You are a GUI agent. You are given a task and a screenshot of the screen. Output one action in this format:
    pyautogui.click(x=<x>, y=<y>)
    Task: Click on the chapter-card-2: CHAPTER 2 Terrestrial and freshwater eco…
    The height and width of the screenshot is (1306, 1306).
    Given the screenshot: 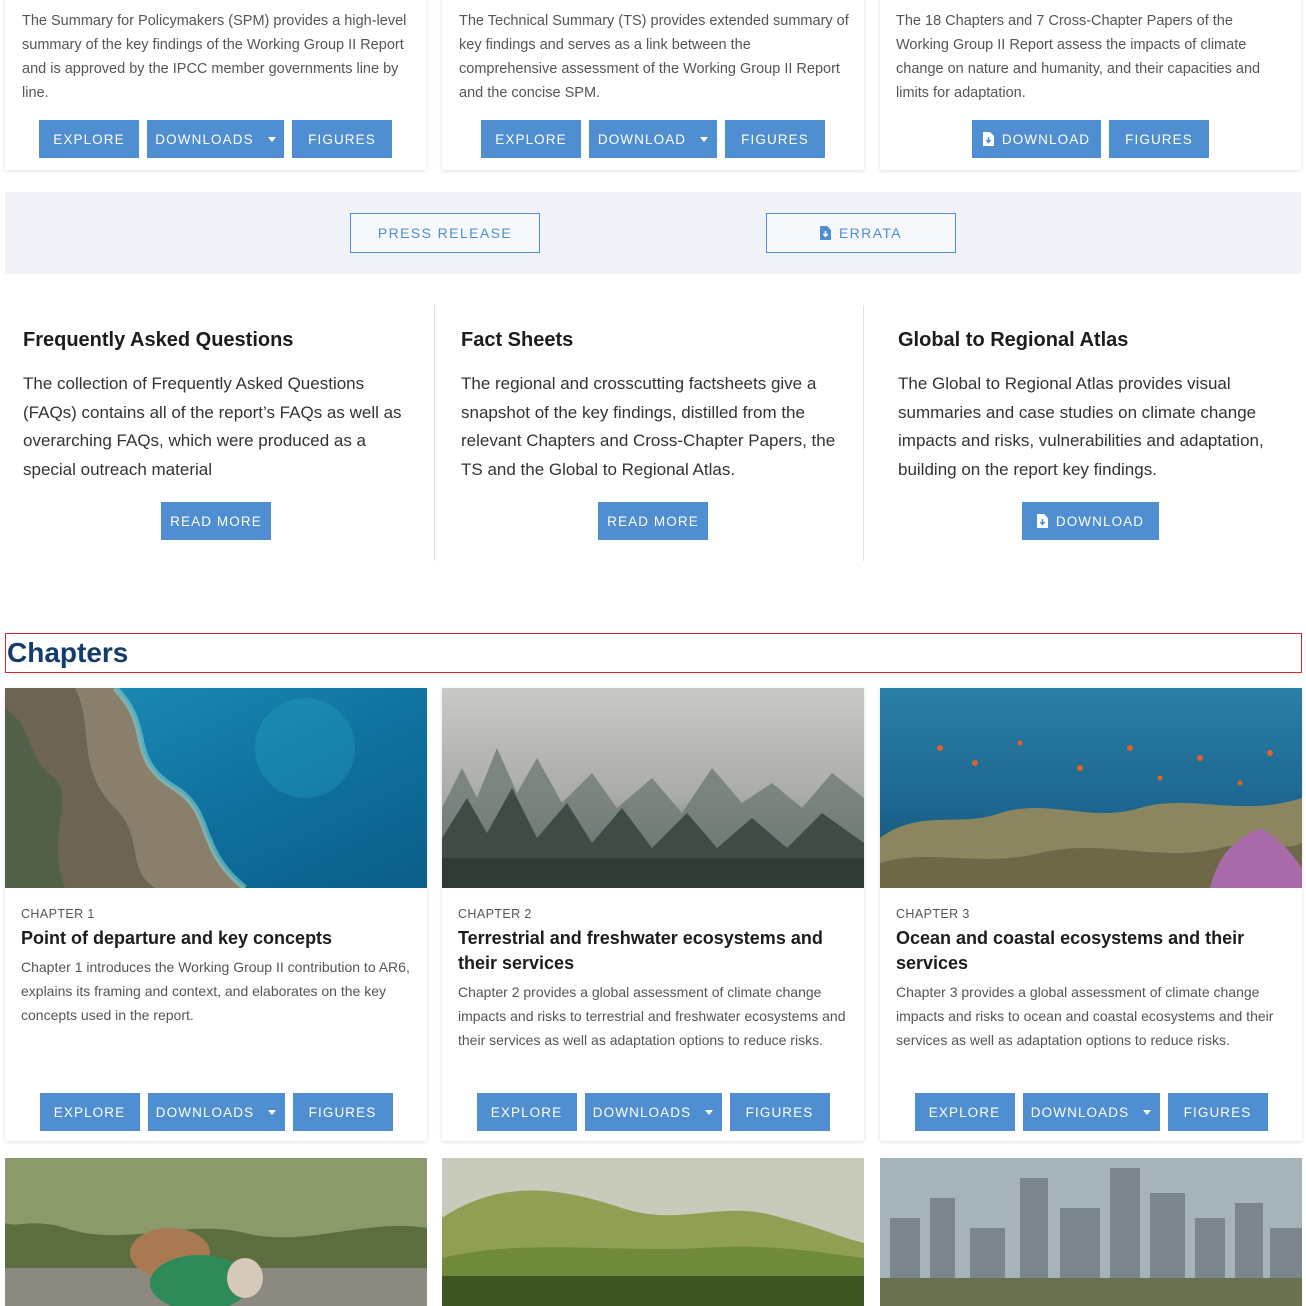 What is the action you would take?
    pyautogui.click(x=653, y=914)
    